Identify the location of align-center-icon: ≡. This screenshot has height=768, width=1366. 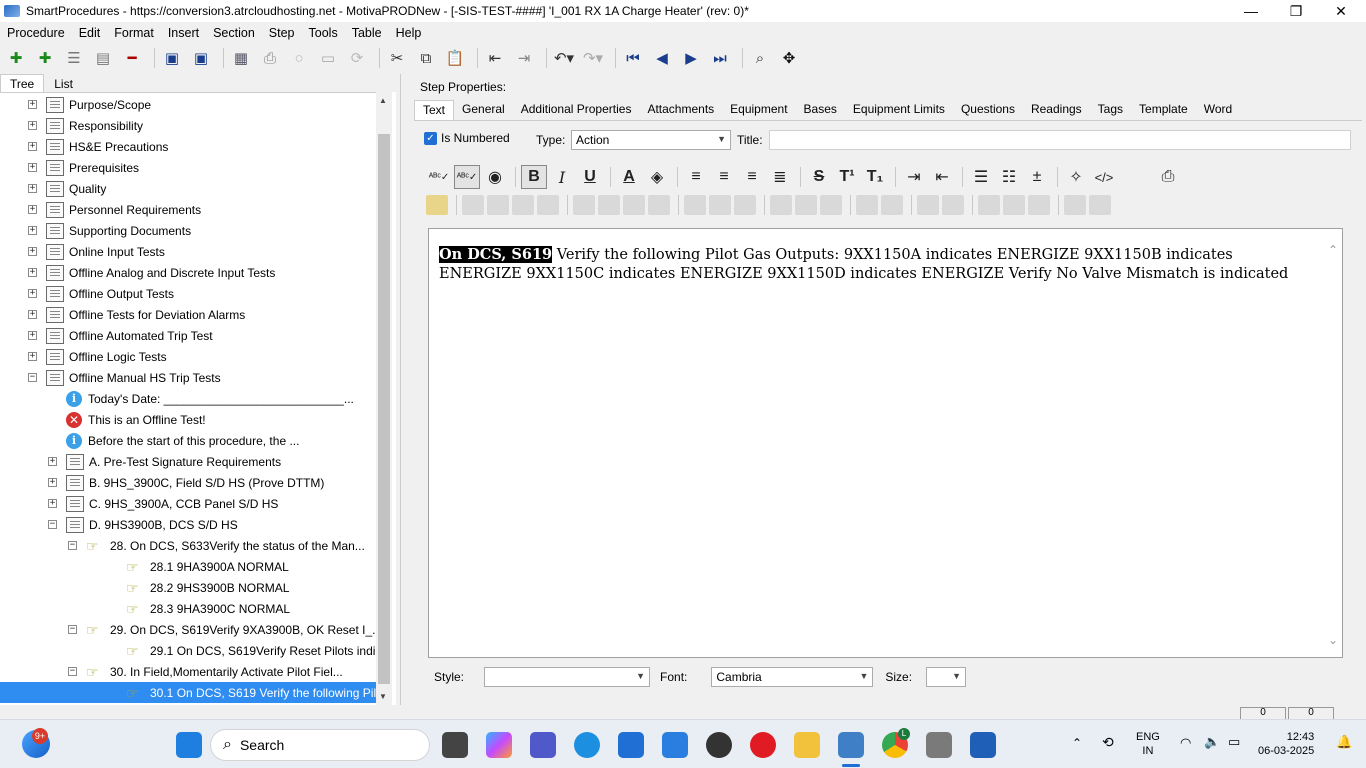
(724, 177).